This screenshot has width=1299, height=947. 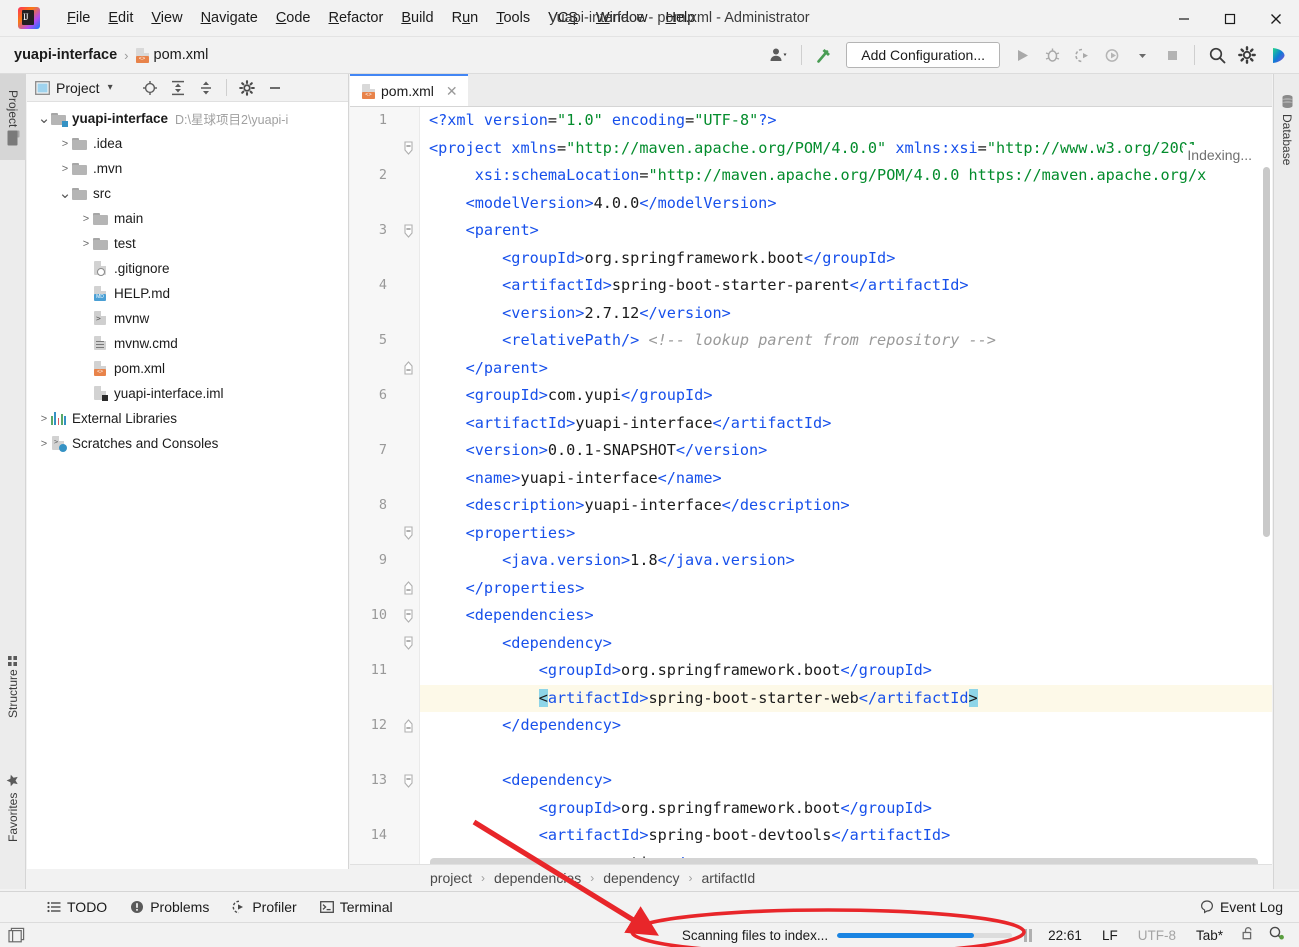 I want to click on progress-stop-icon, so click(x=1028, y=935).